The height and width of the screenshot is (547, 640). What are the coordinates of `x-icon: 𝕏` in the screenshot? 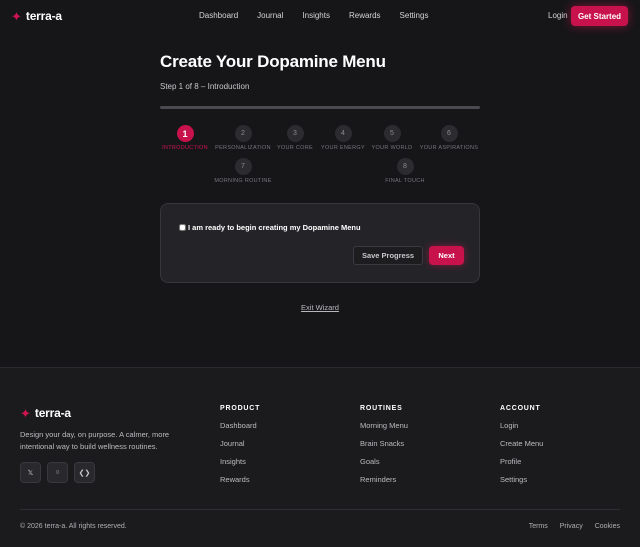 It's located at (30, 472).